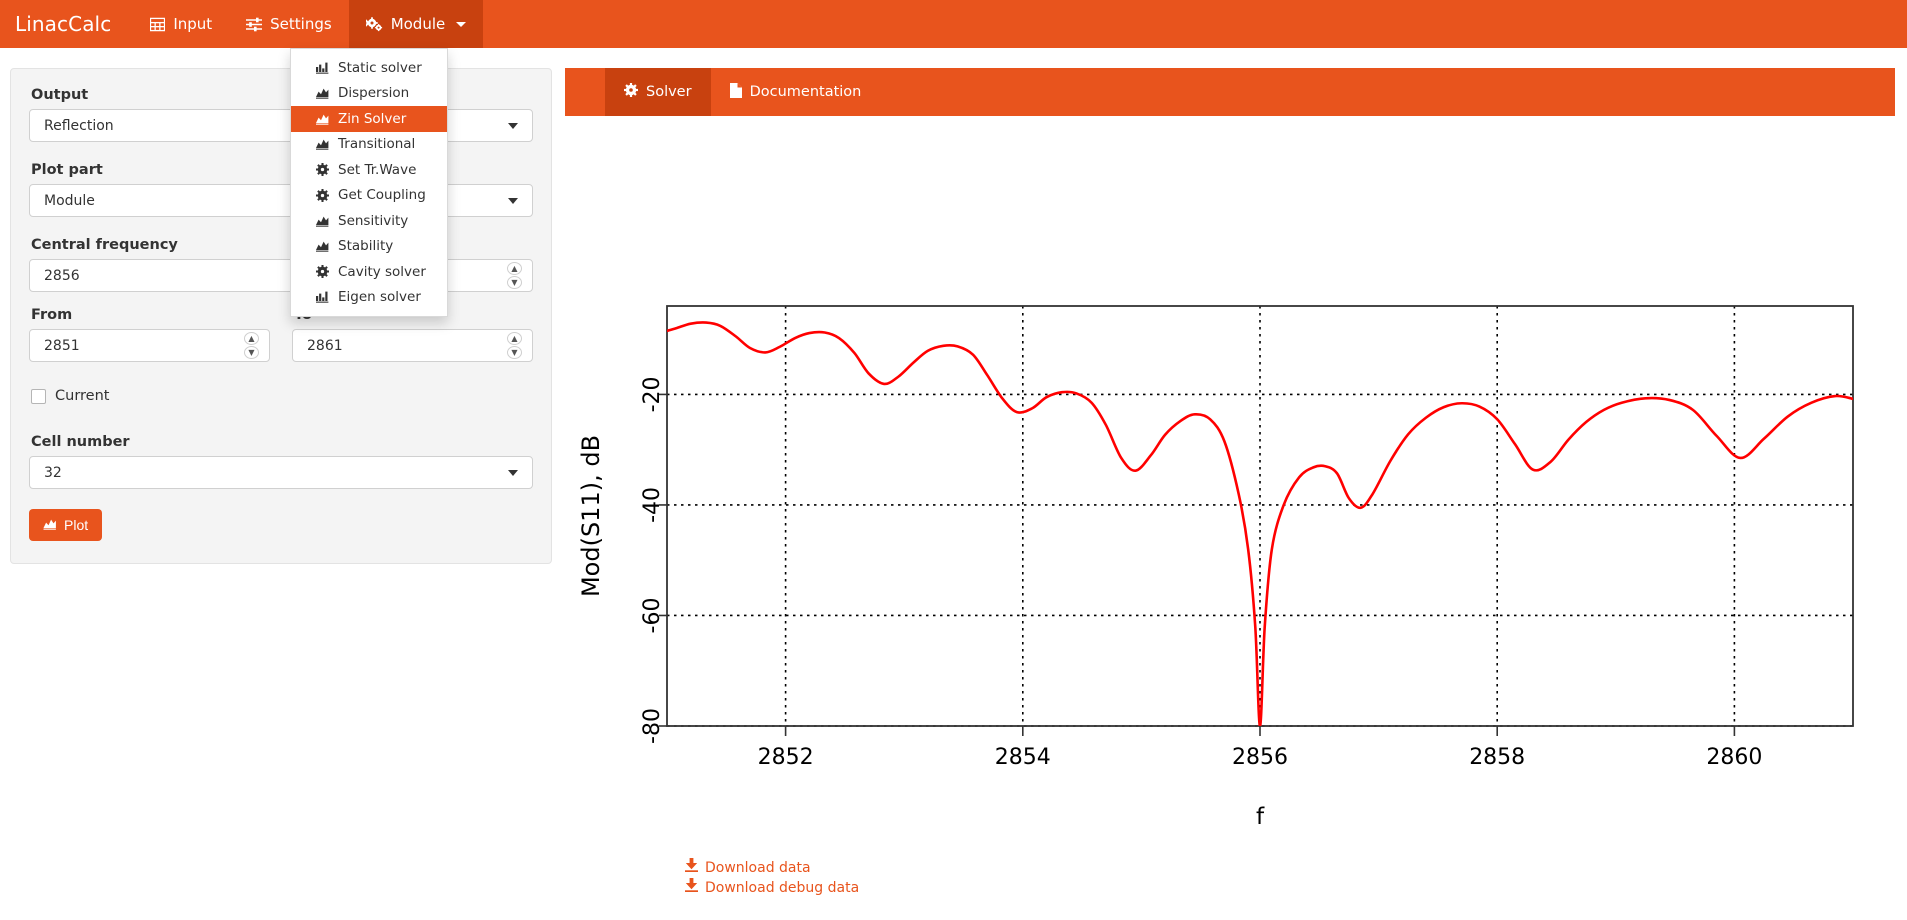 The height and width of the screenshot is (920, 1907). Describe the element at coordinates (735, 92) in the screenshot. I see `file-icon` at that location.